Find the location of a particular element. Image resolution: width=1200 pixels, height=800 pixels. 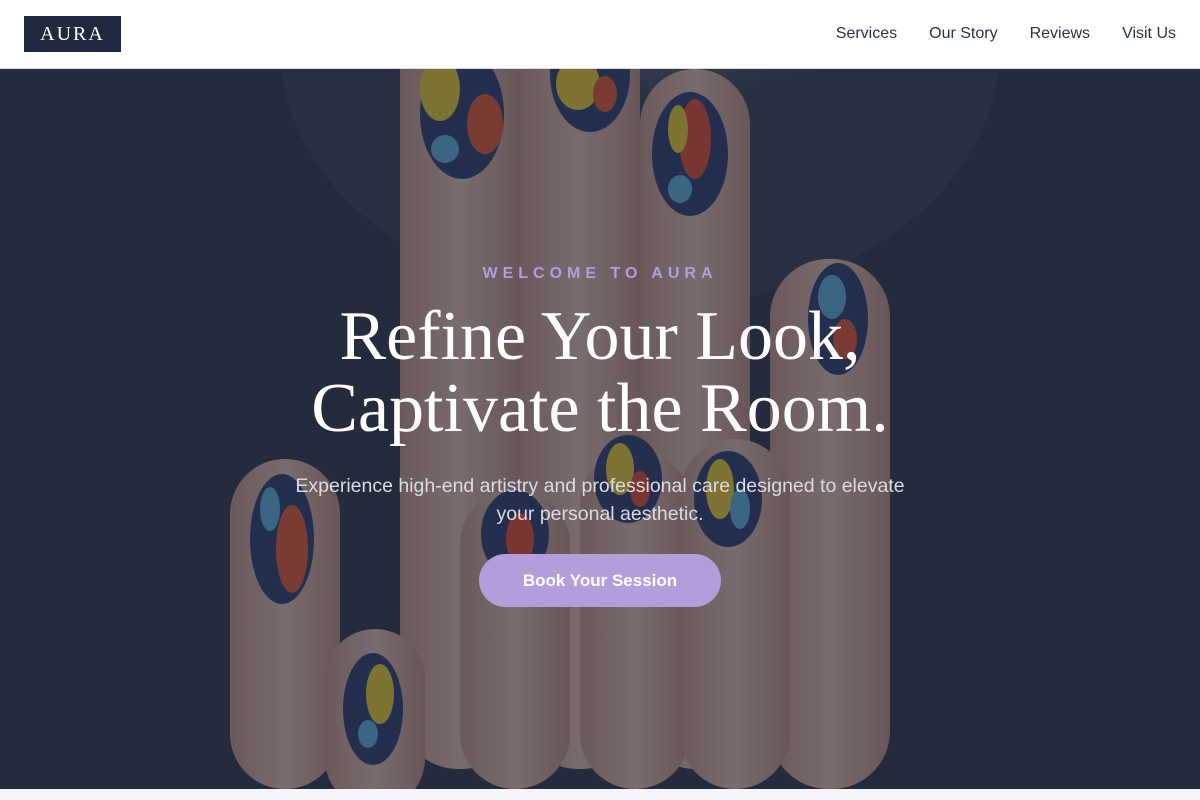

hero-eyebrow: WELCOME TO AURA is located at coordinates (600, 273).